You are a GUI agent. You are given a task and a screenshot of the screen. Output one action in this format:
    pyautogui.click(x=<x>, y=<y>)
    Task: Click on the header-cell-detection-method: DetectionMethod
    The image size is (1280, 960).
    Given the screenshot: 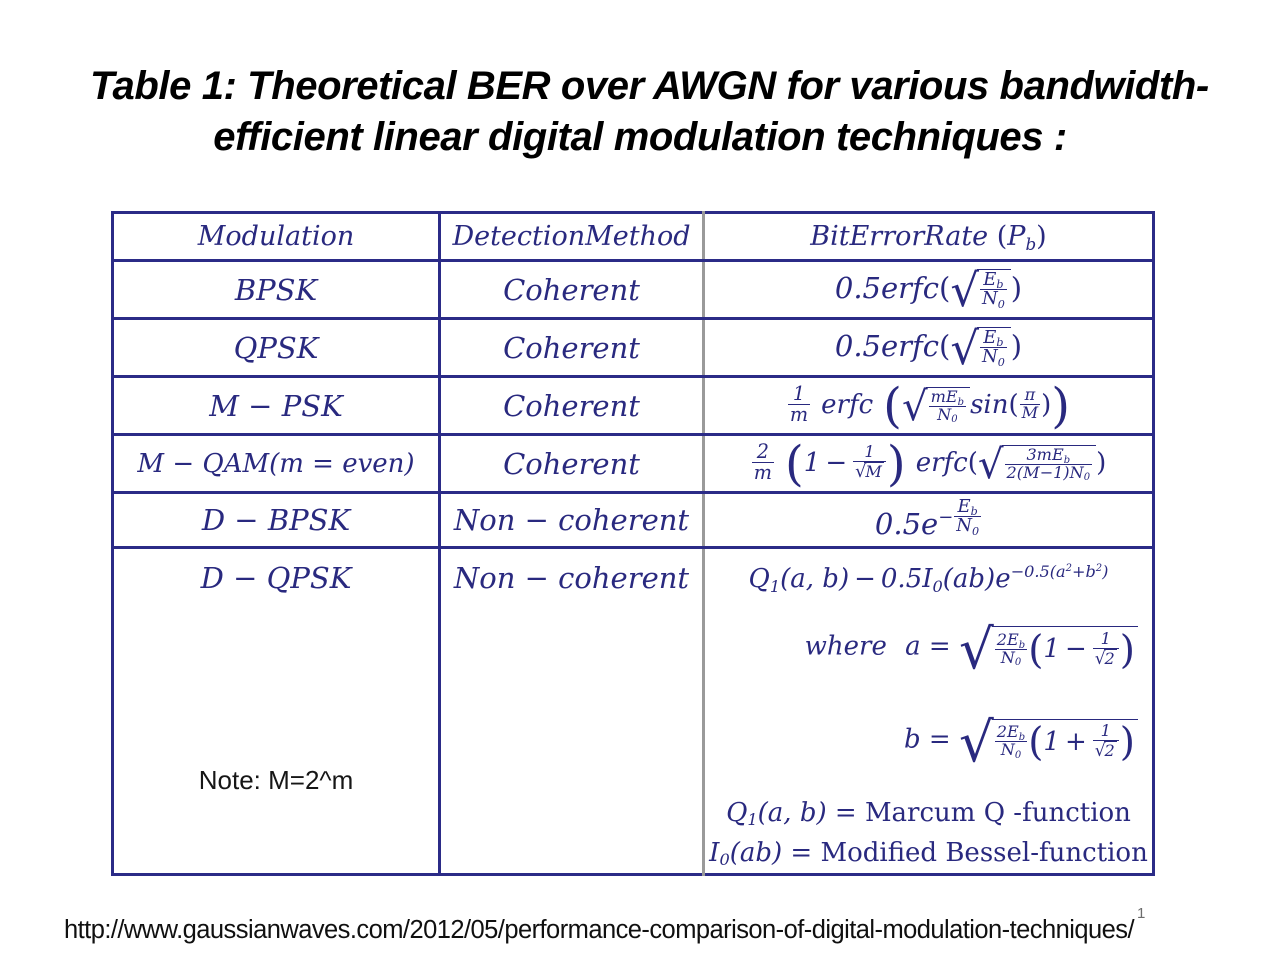 What is the action you would take?
    pyautogui.click(x=571, y=237)
    